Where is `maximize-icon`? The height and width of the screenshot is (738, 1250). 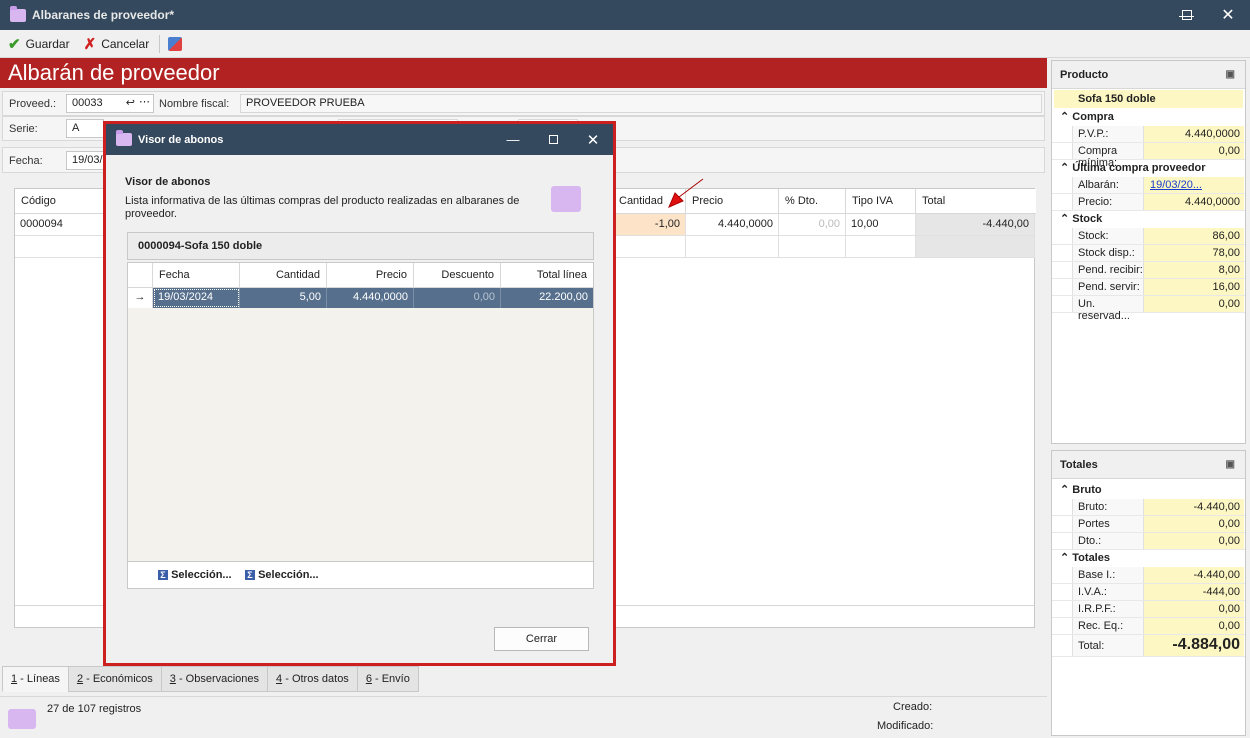
maximize-icon is located at coordinates (553, 139).